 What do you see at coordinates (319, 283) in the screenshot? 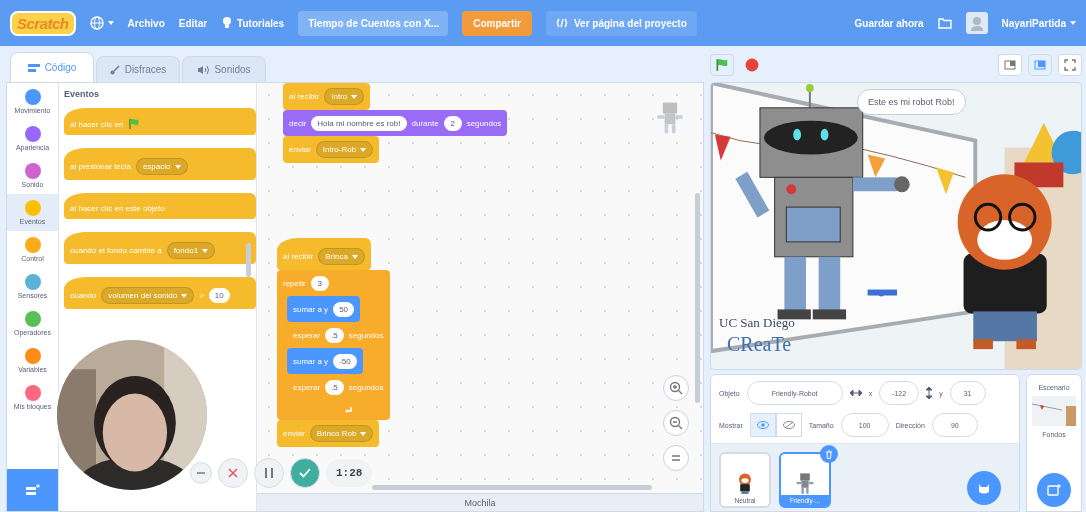
I see `value-input: 3` at bounding box center [319, 283].